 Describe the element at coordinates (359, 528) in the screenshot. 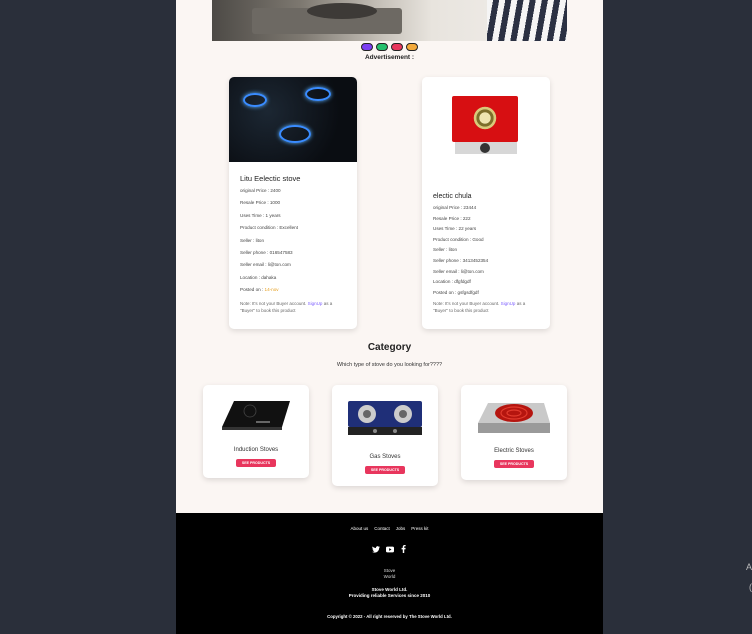

I see `footer-link-about: About us` at that location.